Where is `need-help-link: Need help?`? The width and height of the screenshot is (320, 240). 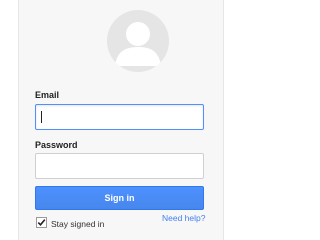 need-help-link: Need help? is located at coordinates (183, 218).